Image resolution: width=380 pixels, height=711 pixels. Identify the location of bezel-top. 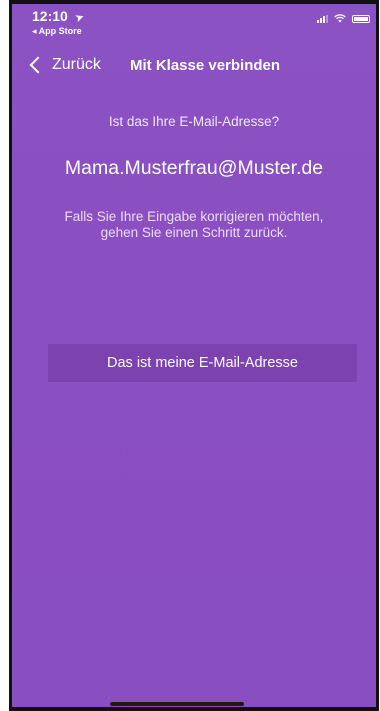
(194, 2).